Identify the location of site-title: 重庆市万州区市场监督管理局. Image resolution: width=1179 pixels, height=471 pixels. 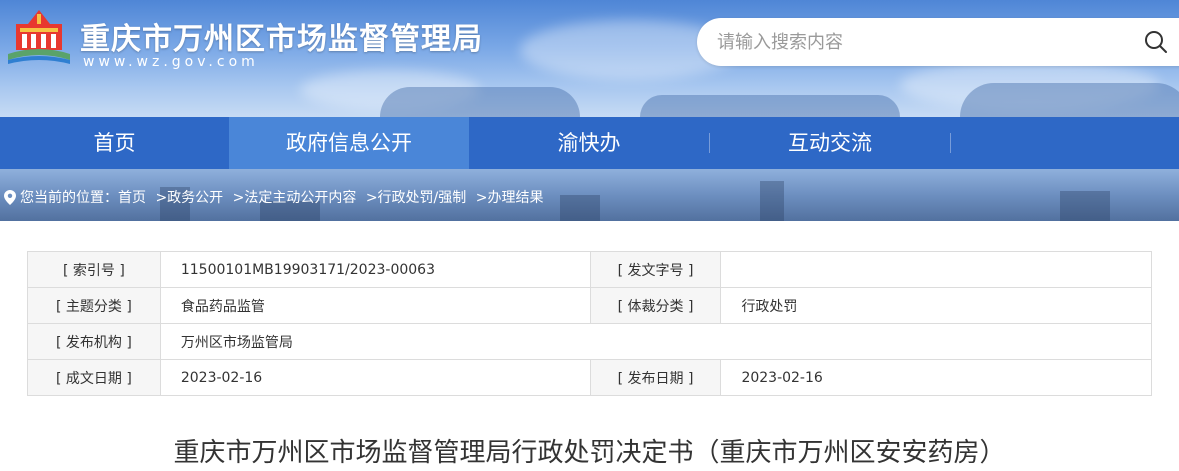
(281, 36).